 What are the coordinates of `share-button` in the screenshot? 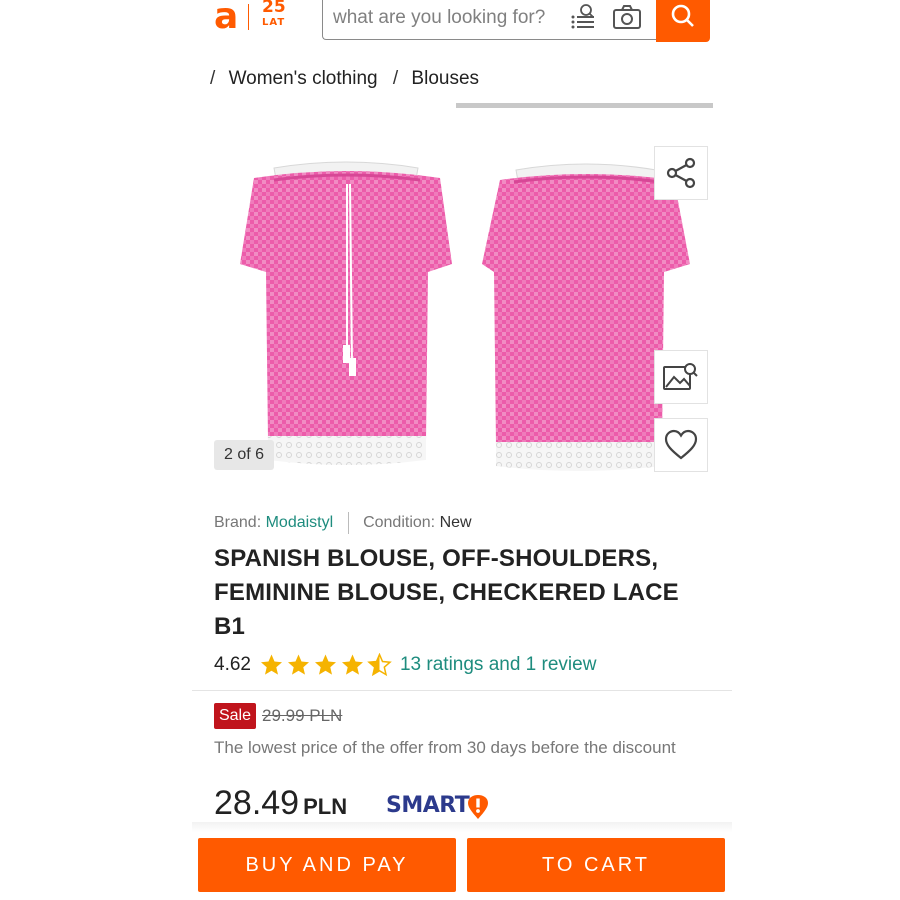 It's located at (681, 173).